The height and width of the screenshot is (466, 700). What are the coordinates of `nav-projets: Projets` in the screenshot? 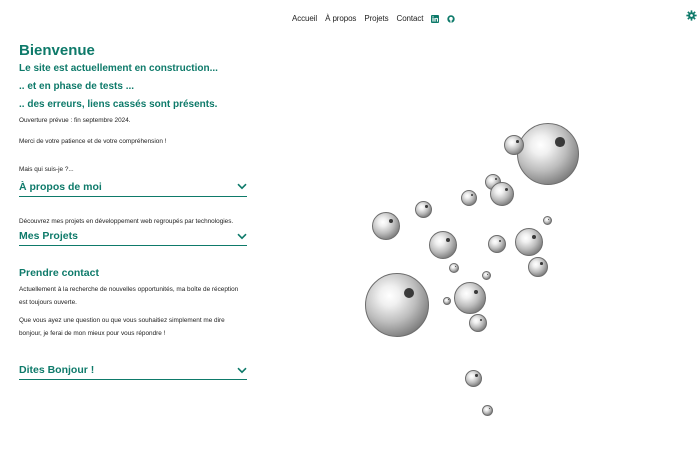 It's located at (376, 18).